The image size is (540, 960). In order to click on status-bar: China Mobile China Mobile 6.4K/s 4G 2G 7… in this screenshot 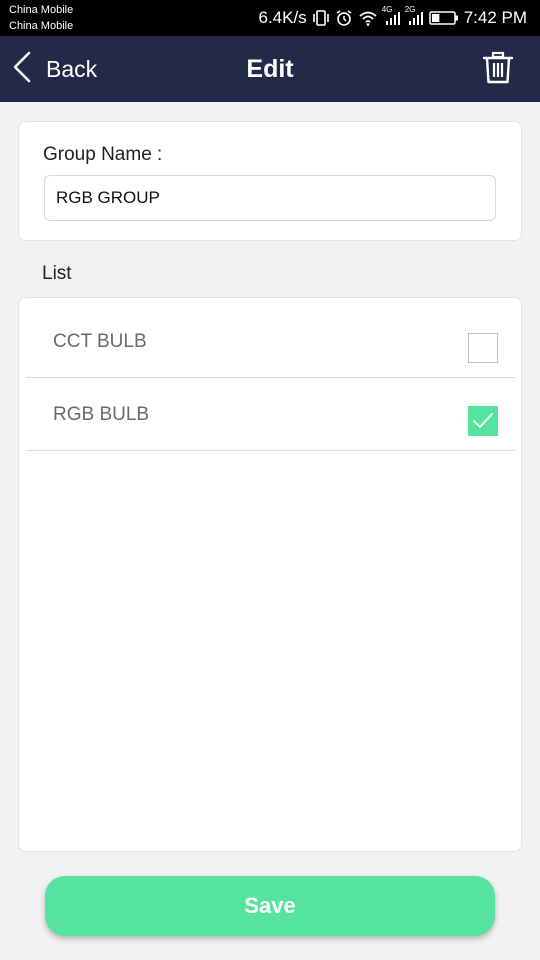, I will do `click(270, 18)`.